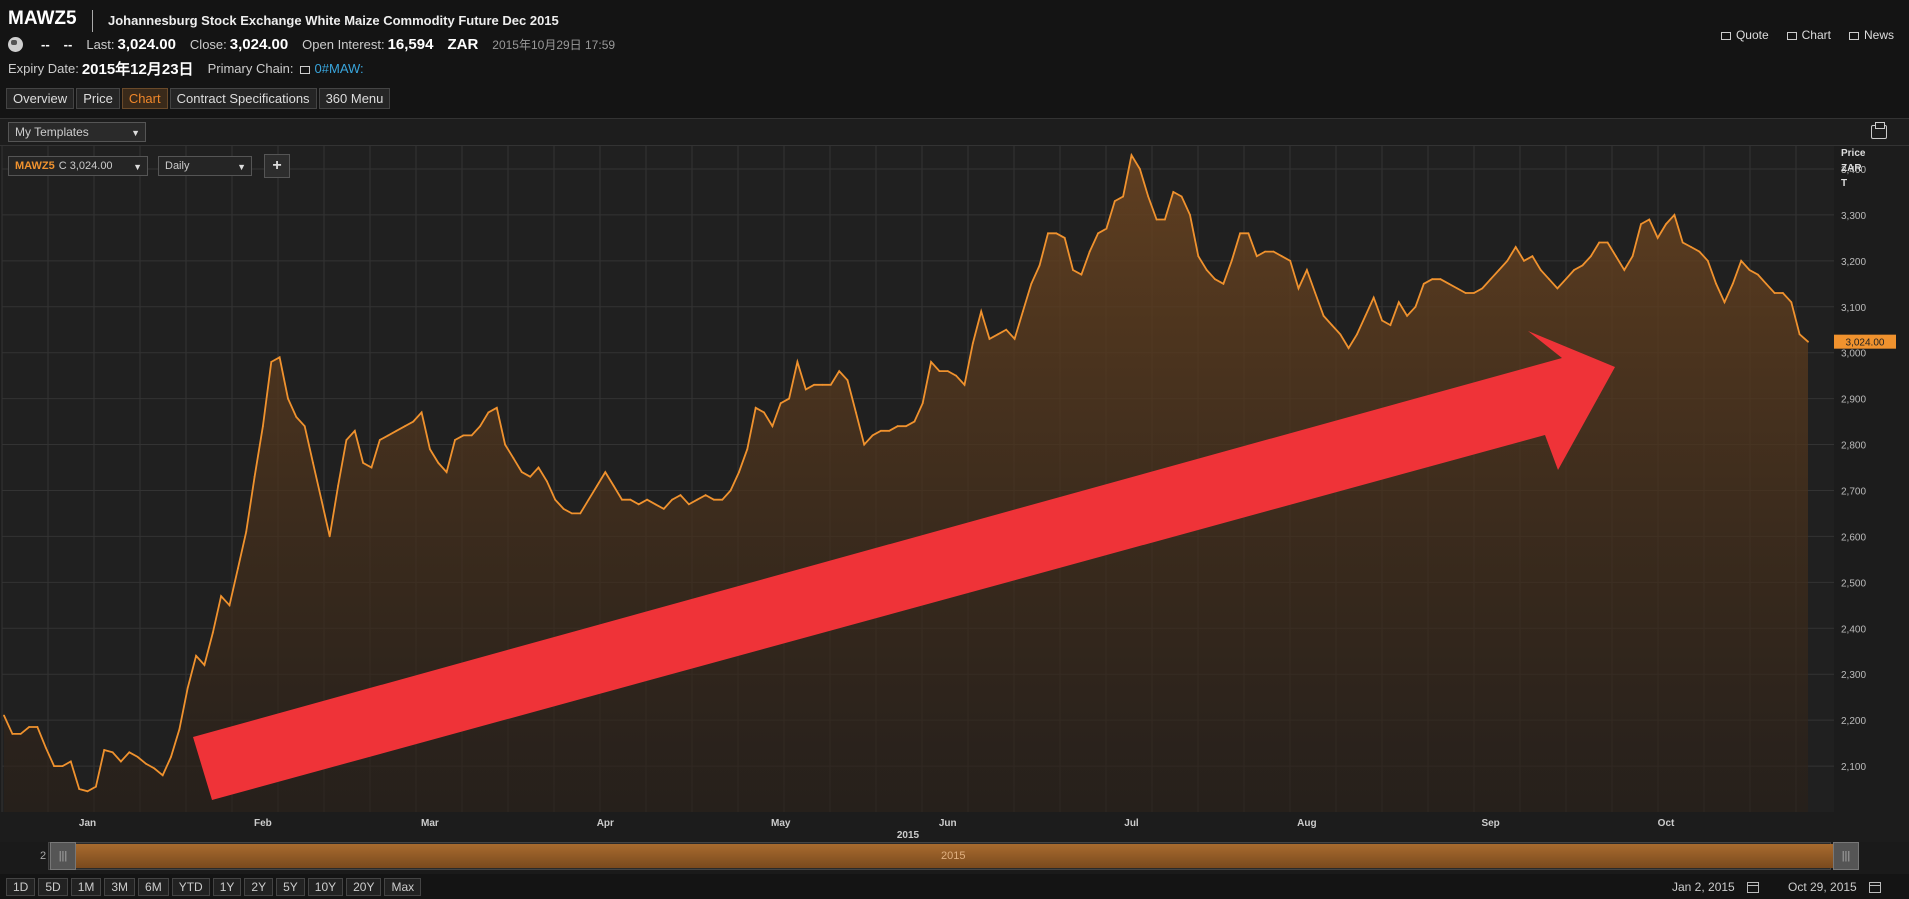 Image resolution: width=1909 pixels, height=899 pixels. Describe the element at coordinates (1715, 887) in the screenshot. I see `start-date-field: Jan 2, 2015` at that location.